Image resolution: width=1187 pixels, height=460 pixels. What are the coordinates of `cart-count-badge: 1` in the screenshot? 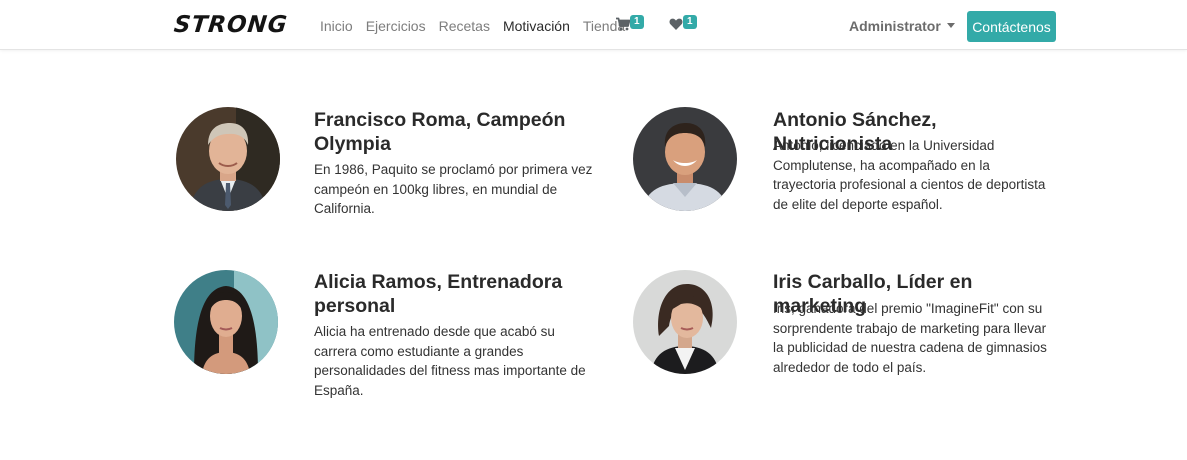 It's located at (637, 22).